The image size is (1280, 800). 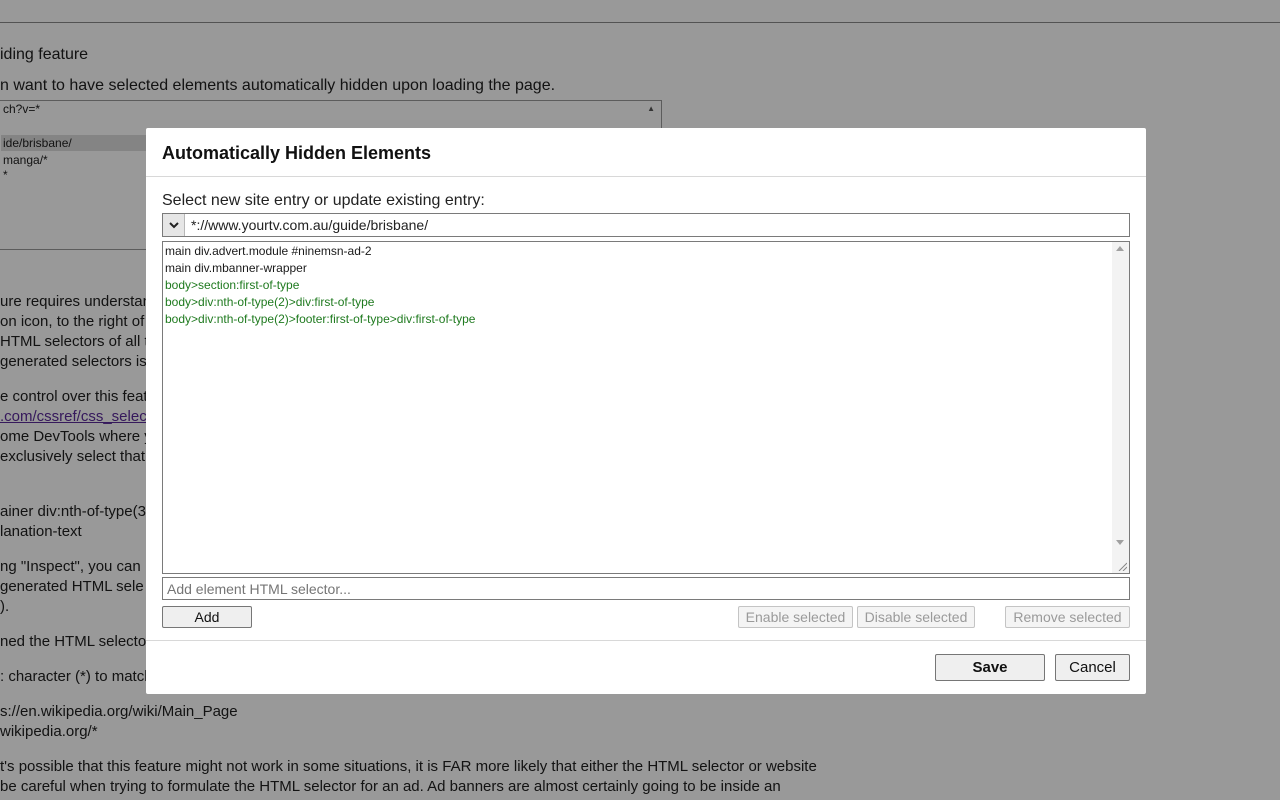 I want to click on vertical-scrollbar, so click(x=1120, y=407).